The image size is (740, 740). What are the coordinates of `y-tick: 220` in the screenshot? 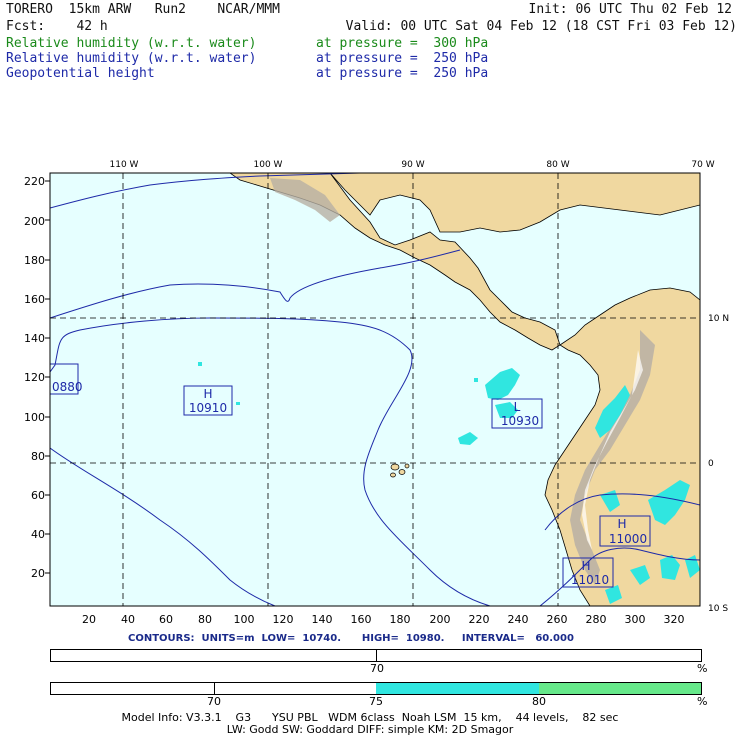 It's located at (34, 181).